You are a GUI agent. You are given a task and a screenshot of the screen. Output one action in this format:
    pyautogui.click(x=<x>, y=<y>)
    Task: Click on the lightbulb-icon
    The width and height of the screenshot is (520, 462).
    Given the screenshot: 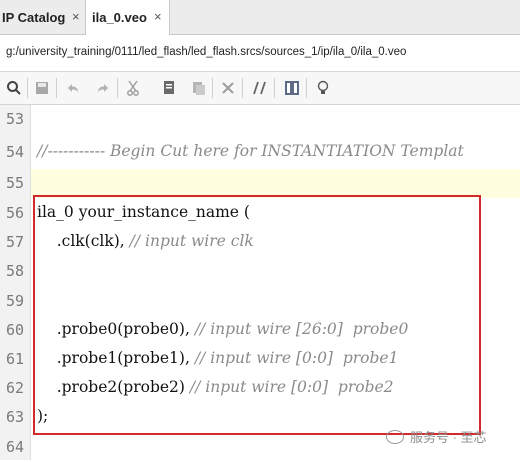 What is the action you would take?
    pyautogui.click(x=323, y=88)
    